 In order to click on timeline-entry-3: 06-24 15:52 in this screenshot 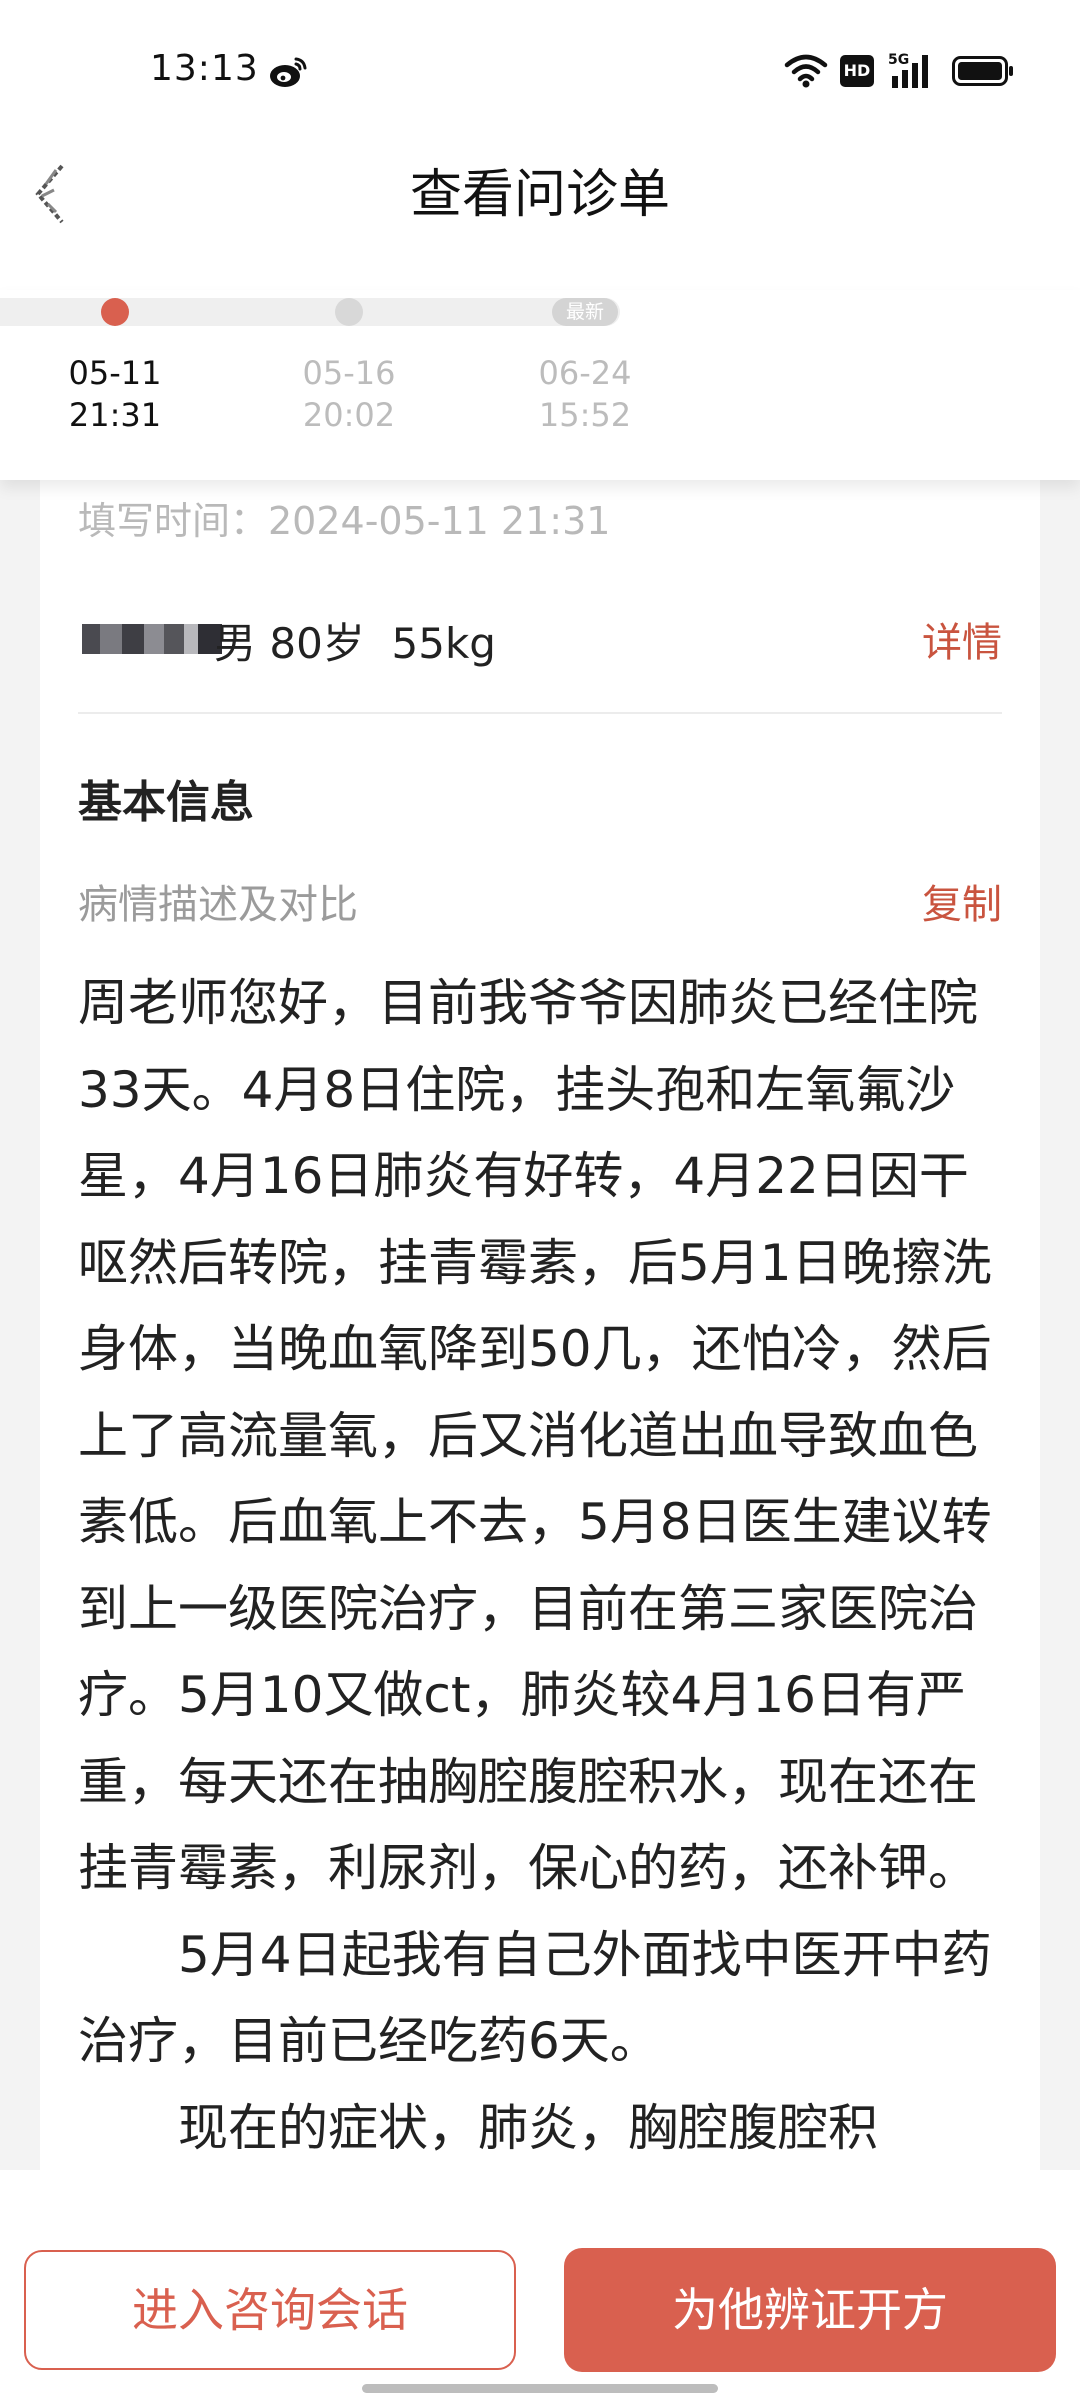, I will do `click(585, 394)`.